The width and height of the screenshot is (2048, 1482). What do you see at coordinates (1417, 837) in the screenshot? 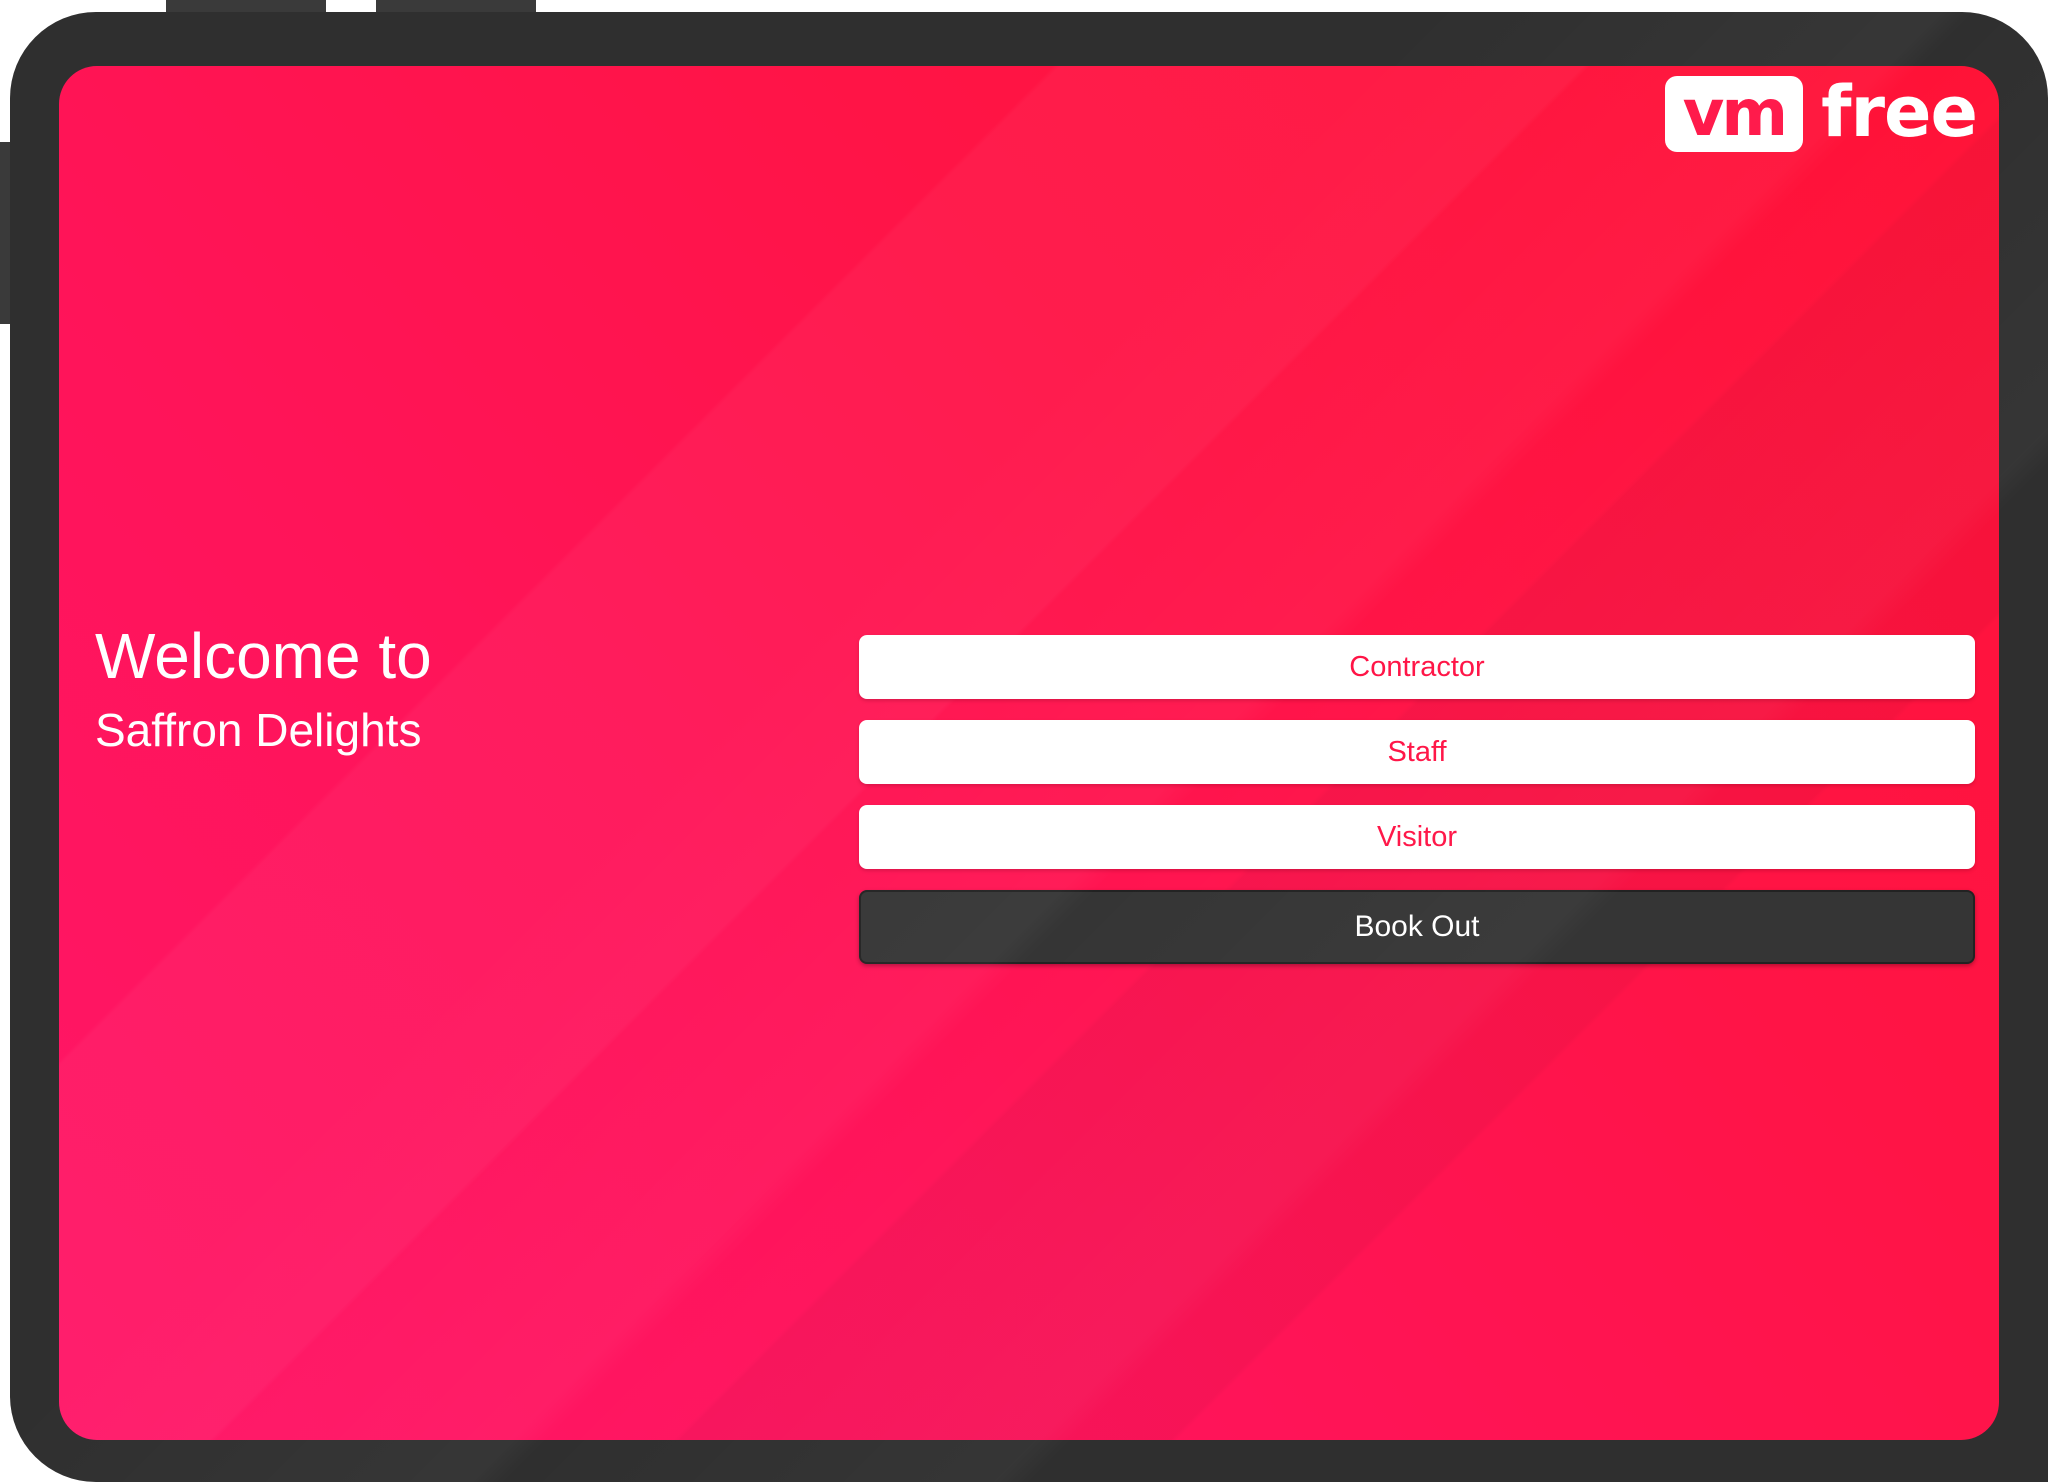
I see `visitor-button: Visitor` at bounding box center [1417, 837].